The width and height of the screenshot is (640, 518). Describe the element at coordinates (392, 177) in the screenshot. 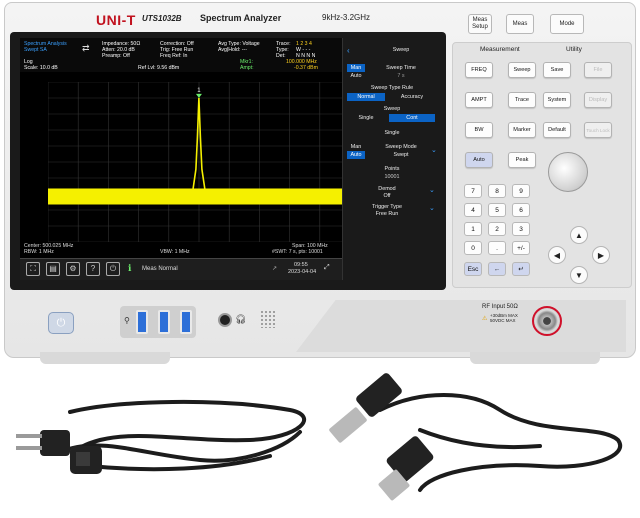

I see `points-value: 10001` at that location.